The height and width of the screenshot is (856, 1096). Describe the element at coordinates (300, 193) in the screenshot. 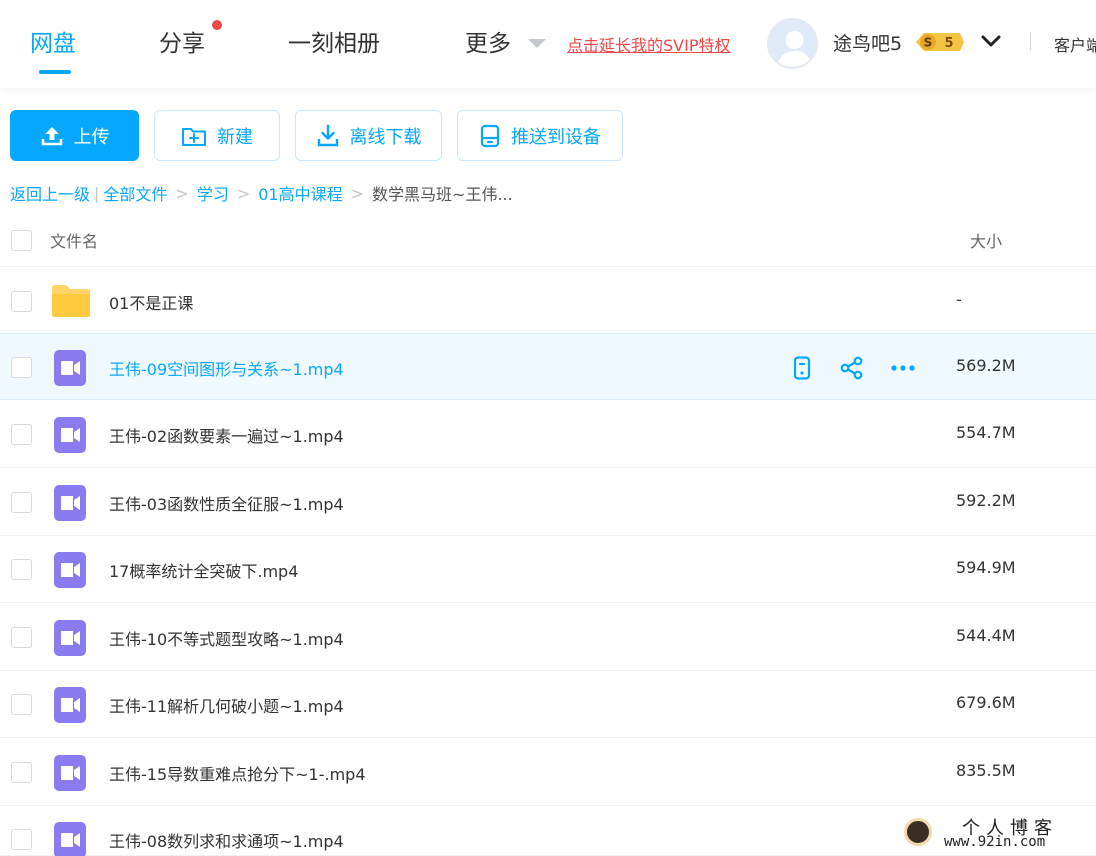

I see `breadcrumb-item-high-school: 01高中课程` at that location.